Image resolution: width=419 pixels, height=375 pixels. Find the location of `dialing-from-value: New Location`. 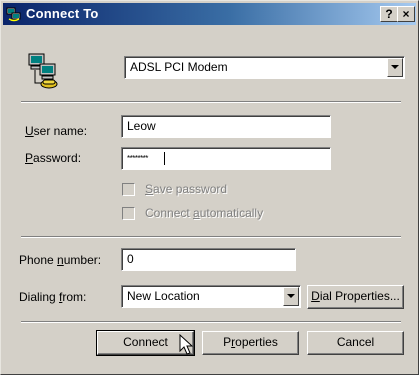

dialing-from-value: New Location is located at coordinates (163, 296).